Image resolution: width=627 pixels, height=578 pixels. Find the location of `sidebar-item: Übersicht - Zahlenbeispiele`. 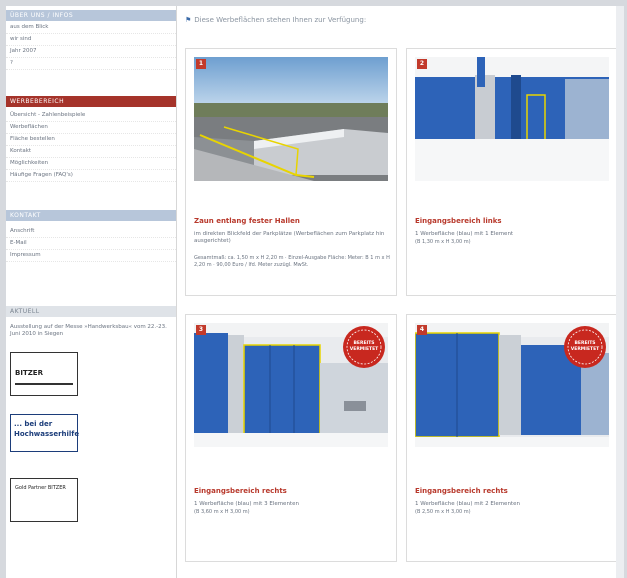

sidebar-item: Übersicht - Zahlenbeispiele is located at coordinates (91, 116).